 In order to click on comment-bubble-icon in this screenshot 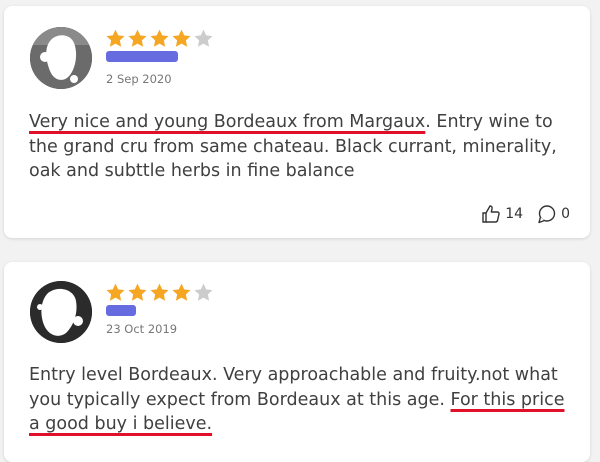, I will do `click(547, 214)`.